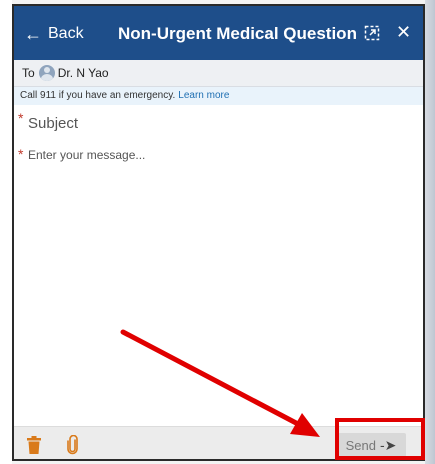 The image size is (435, 464). I want to click on paperclip-icon, so click(73, 445).